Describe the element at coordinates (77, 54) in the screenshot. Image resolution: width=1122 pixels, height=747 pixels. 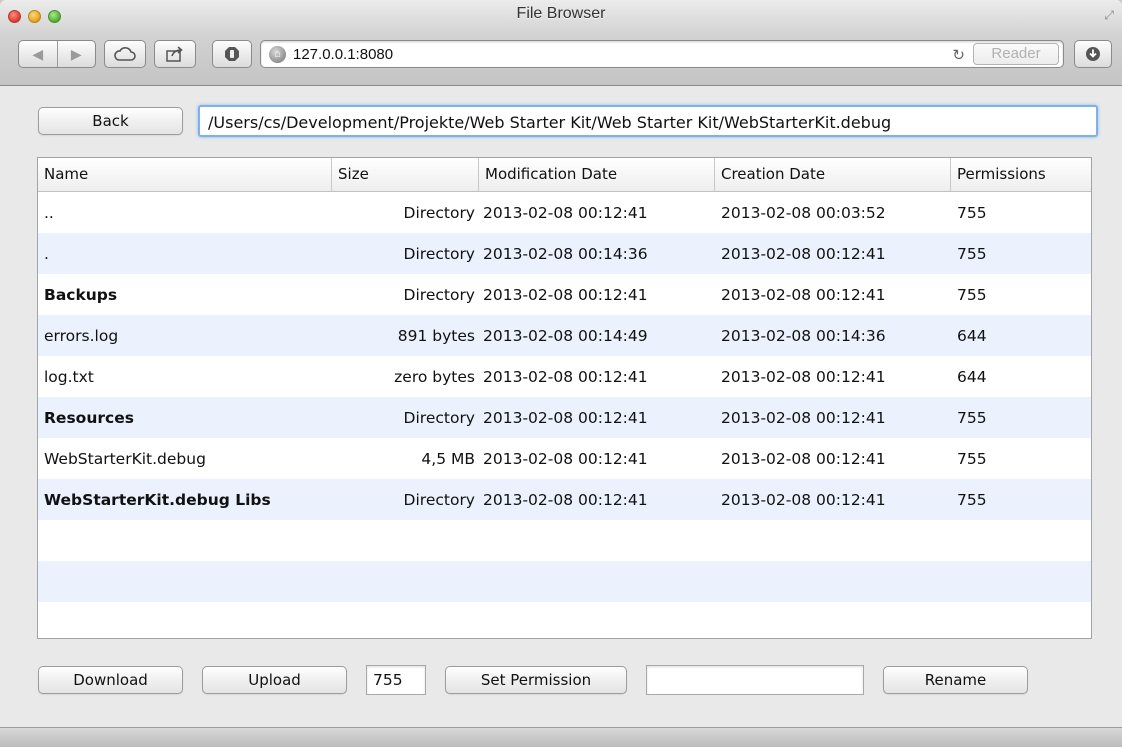
I see `forward-arrow-icon: ▶` at that location.